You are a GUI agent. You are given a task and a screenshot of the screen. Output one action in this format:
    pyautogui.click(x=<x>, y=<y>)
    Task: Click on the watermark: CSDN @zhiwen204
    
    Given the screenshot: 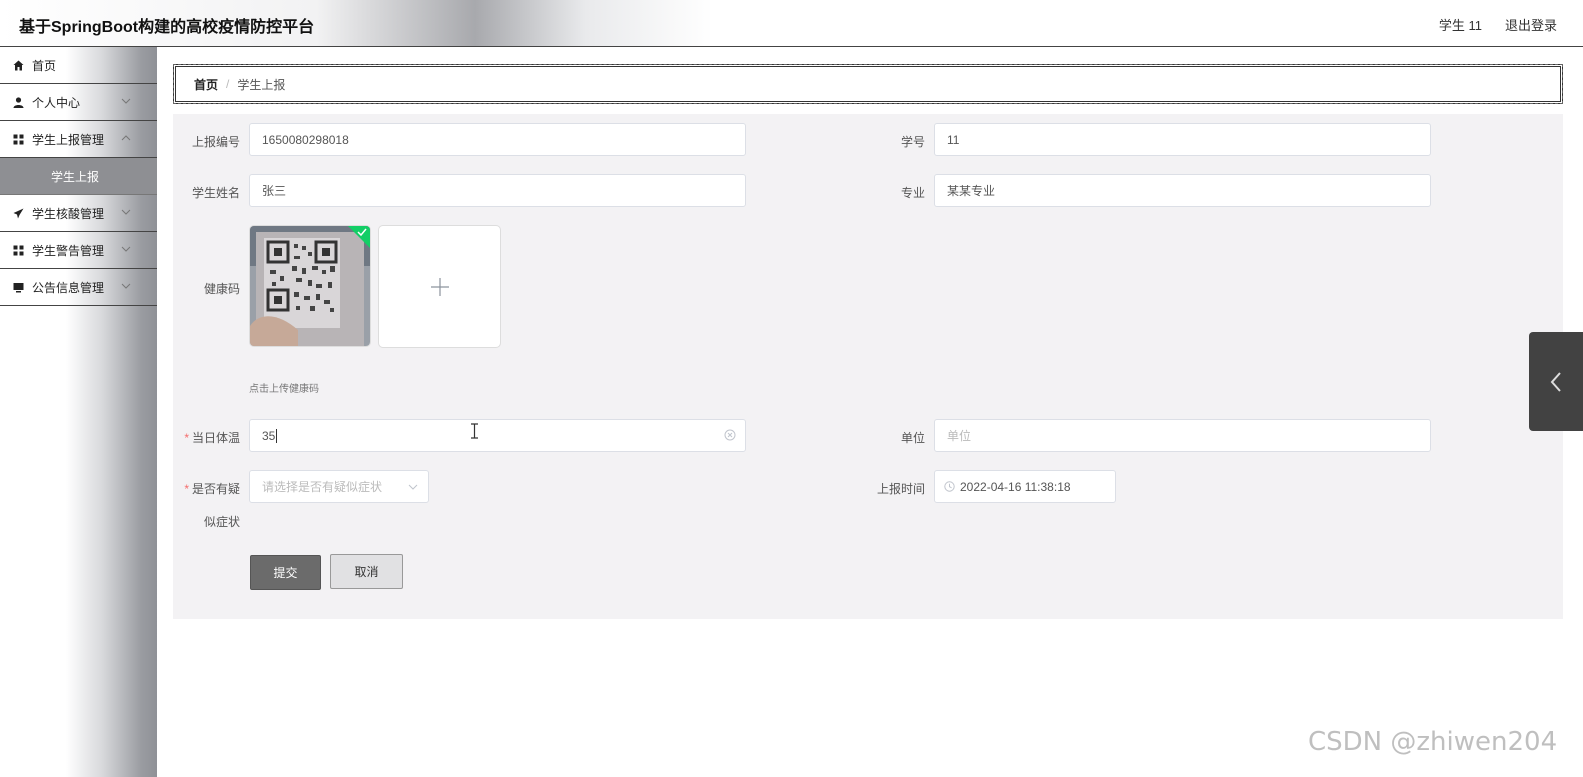 What is the action you would take?
    pyautogui.click(x=1433, y=742)
    